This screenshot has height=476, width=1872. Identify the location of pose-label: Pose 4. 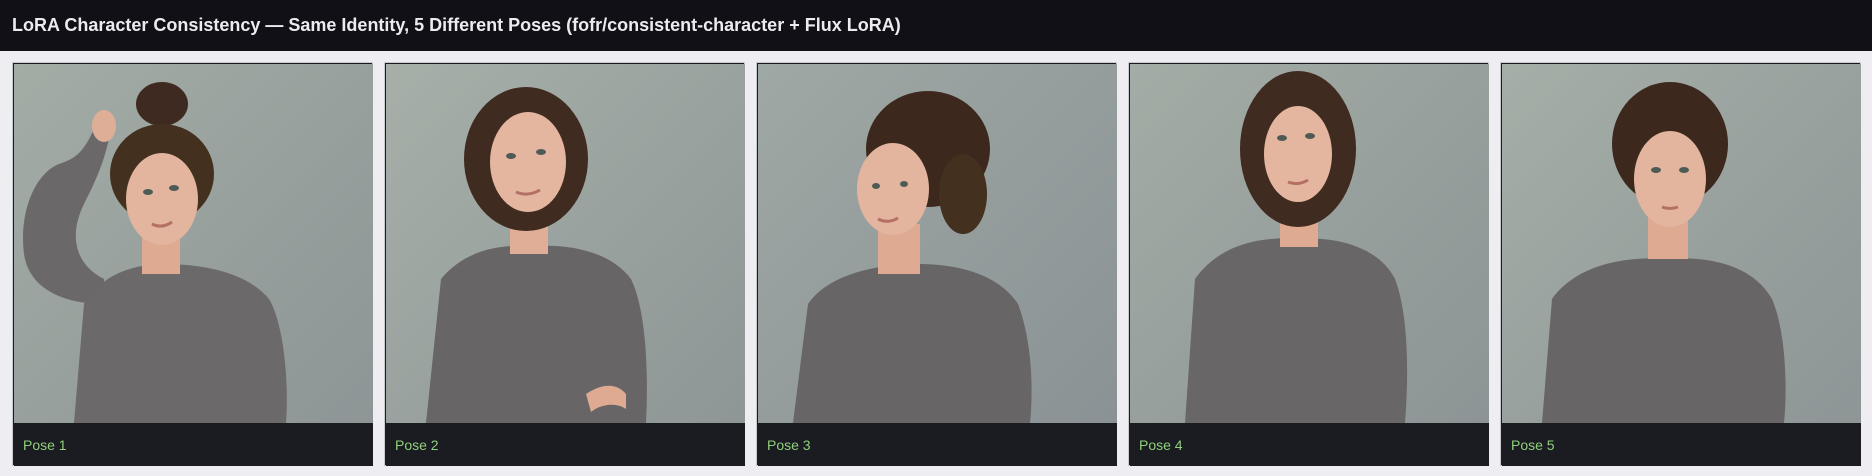
(1161, 444).